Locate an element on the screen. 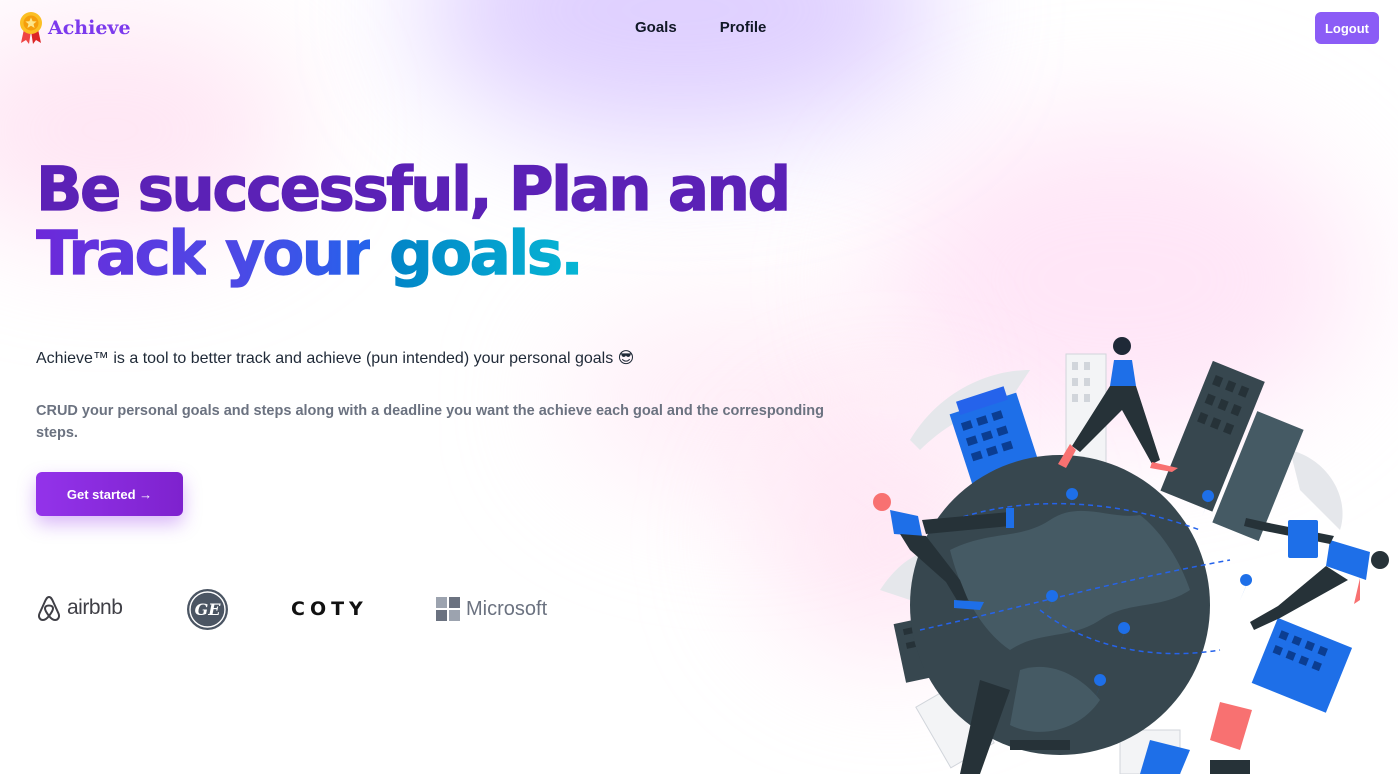  brand-name: Achieve is located at coordinates (89, 28).